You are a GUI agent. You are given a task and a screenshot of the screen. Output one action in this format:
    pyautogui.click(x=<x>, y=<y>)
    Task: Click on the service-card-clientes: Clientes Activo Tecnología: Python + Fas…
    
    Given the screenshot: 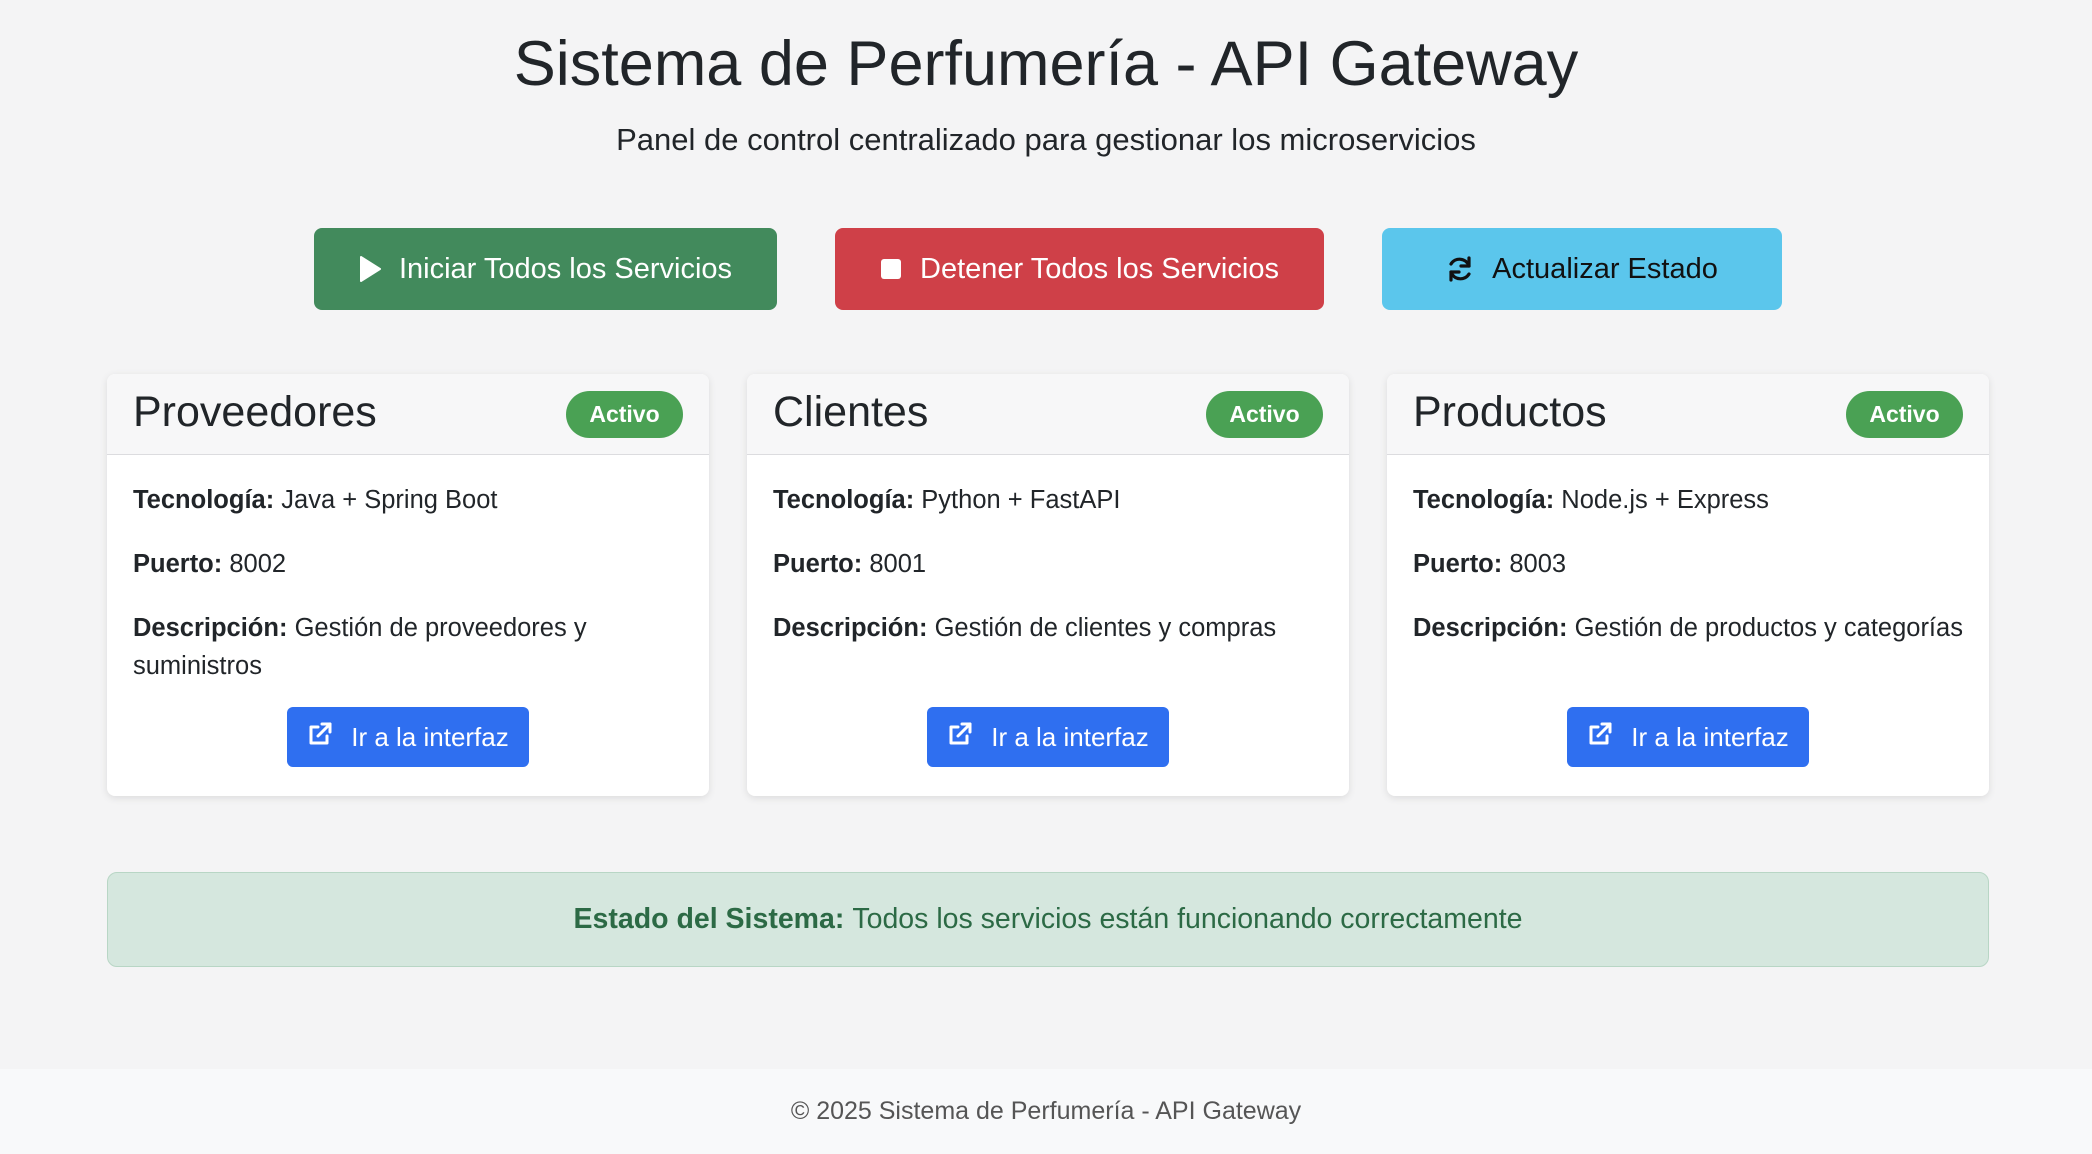 What is the action you would take?
    pyautogui.click(x=1048, y=585)
    